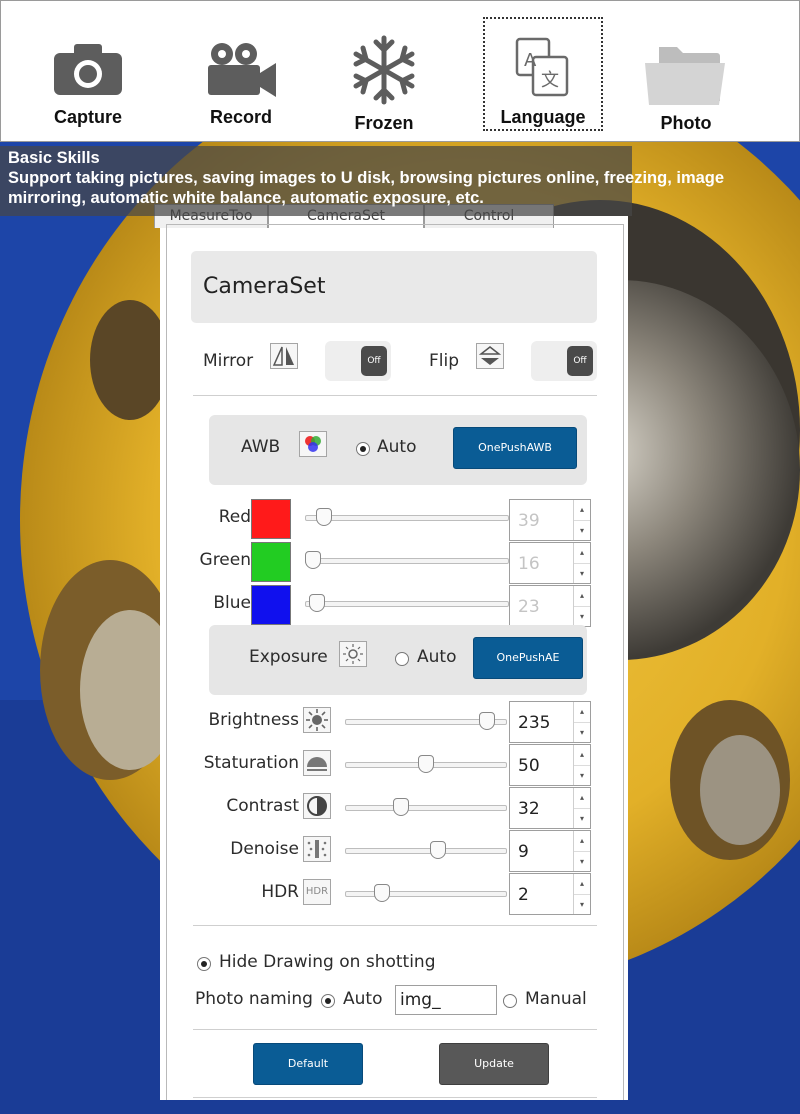 The width and height of the screenshot is (800, 1114). What do you see at coordinates (317, 806) in the screenshot?
I see `contrast-icon` at bounding box center [317, 806].